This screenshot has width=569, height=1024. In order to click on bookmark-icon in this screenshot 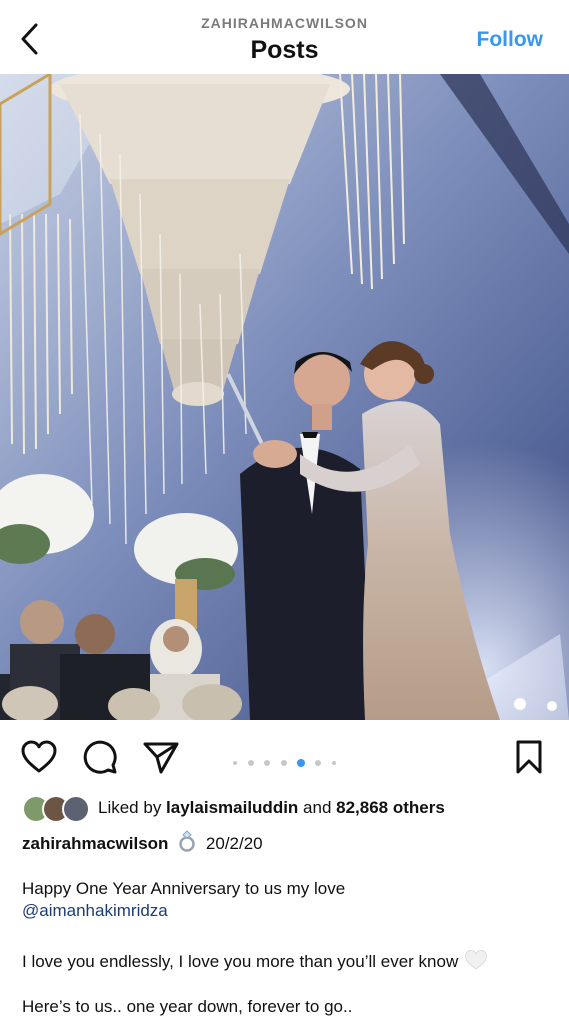, I will do `click(529, 757)`.